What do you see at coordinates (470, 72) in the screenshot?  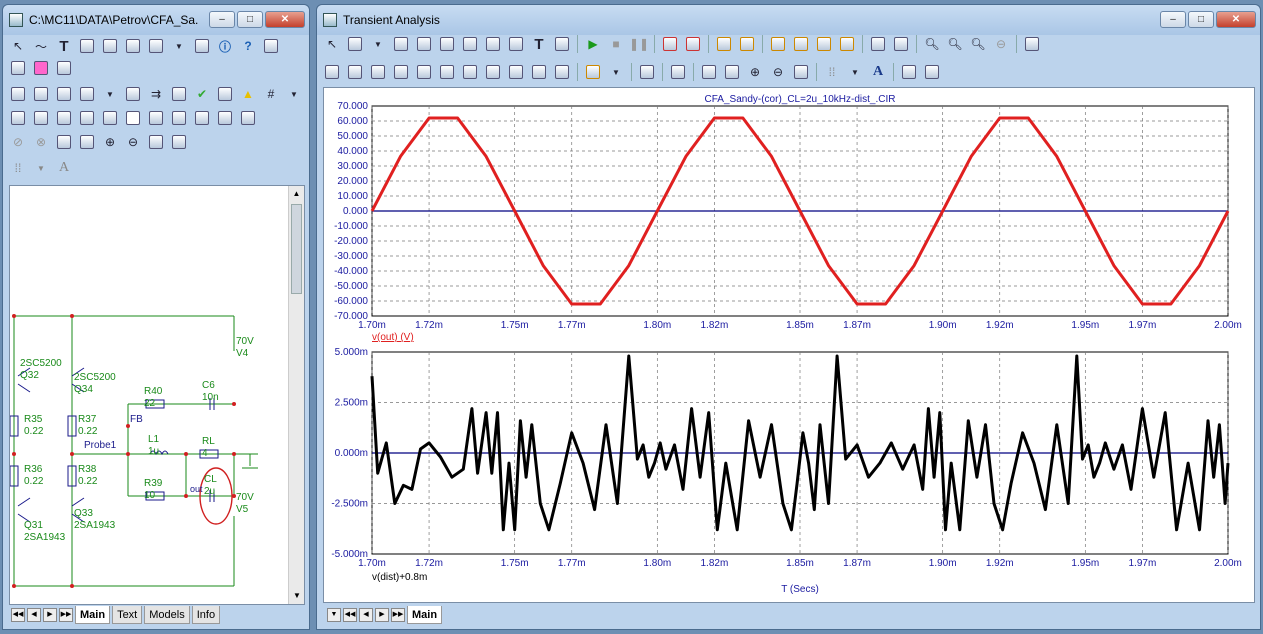 I see `inflection-icon` at bounding box center [470, 72].